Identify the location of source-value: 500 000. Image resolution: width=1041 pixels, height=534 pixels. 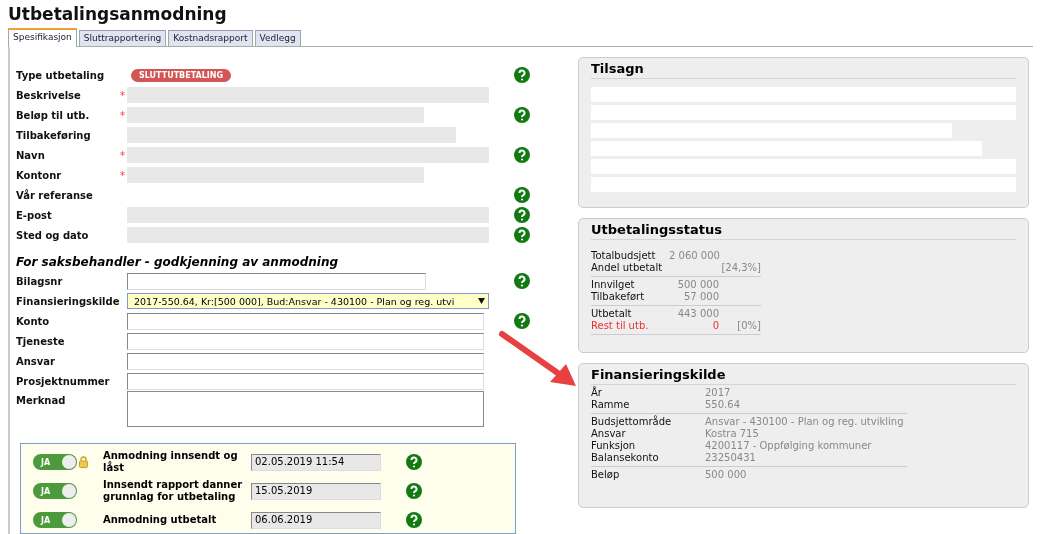
(726, 475).